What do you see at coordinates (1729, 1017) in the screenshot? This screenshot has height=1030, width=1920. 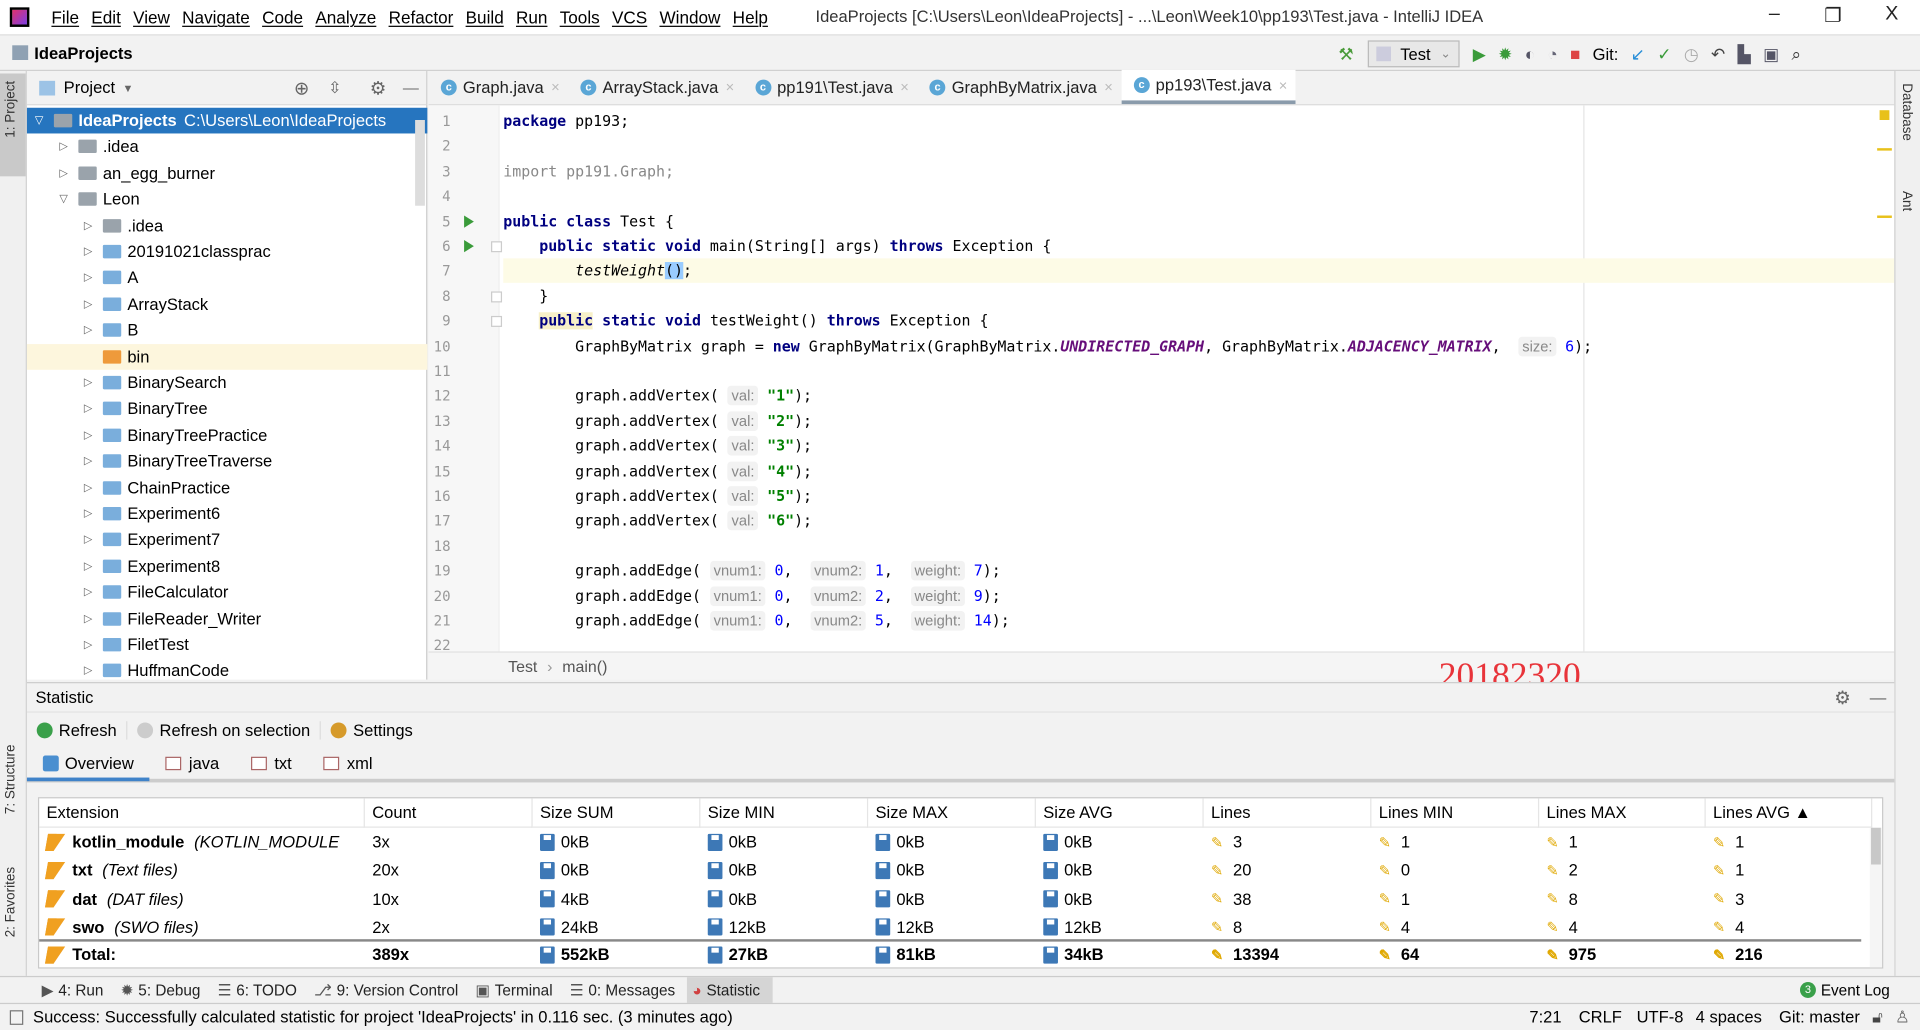 I see `indent-setting: 4 spaces` at bounding box center [1729, 1017].